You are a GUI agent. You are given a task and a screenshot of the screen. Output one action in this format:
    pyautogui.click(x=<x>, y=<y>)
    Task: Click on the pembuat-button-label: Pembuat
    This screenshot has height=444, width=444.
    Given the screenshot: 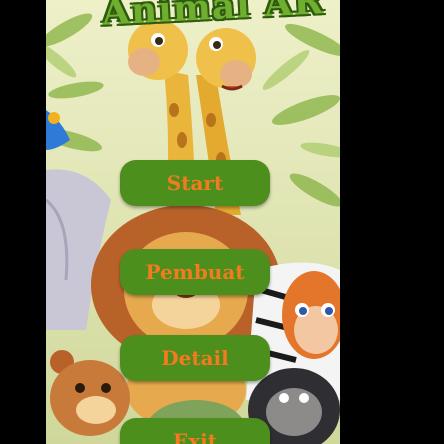 What is the action you would take?
    pyautogui.click(x=195, y=272)
    